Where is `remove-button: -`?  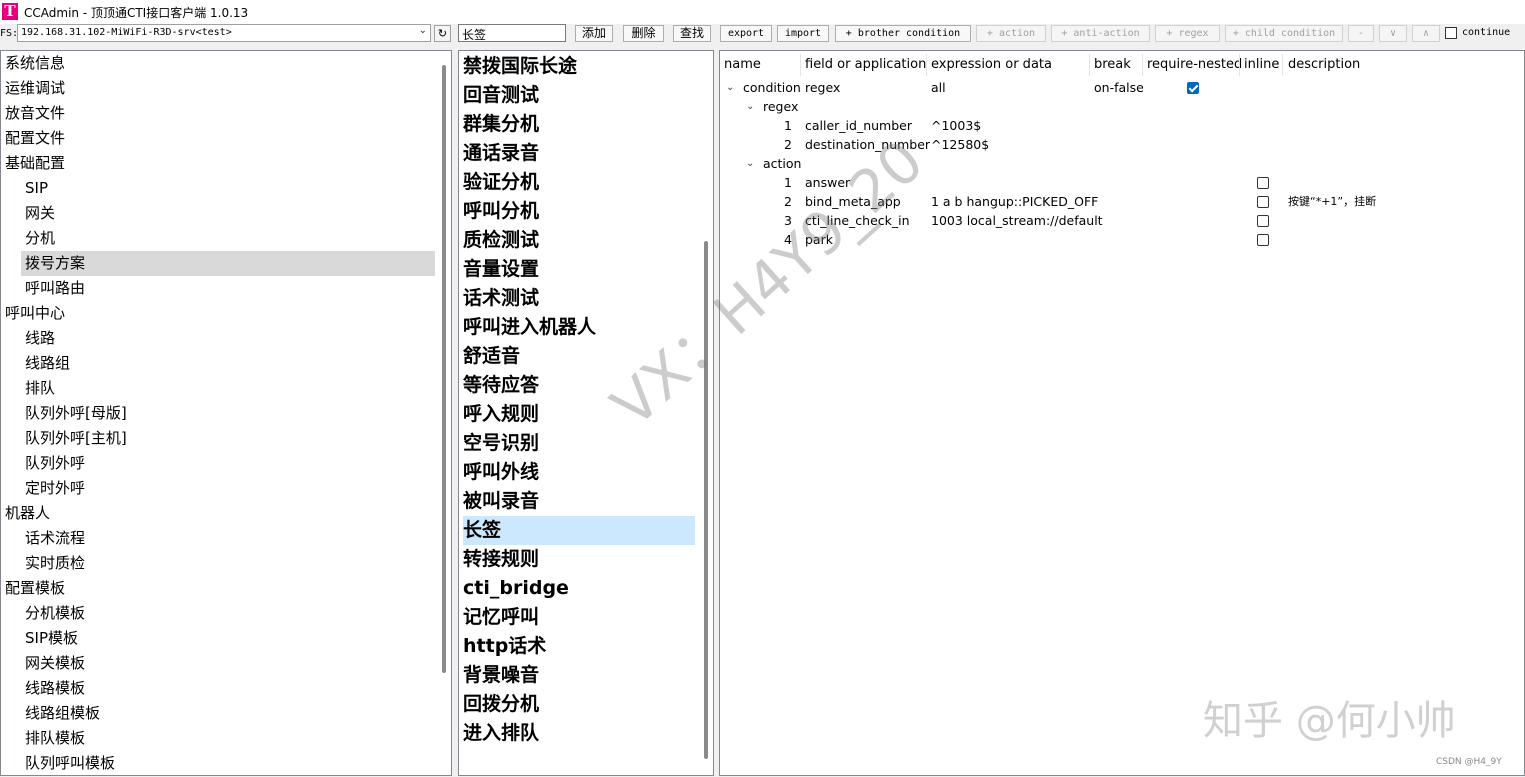 remove-button: - is located at coordinates (1361, 33).